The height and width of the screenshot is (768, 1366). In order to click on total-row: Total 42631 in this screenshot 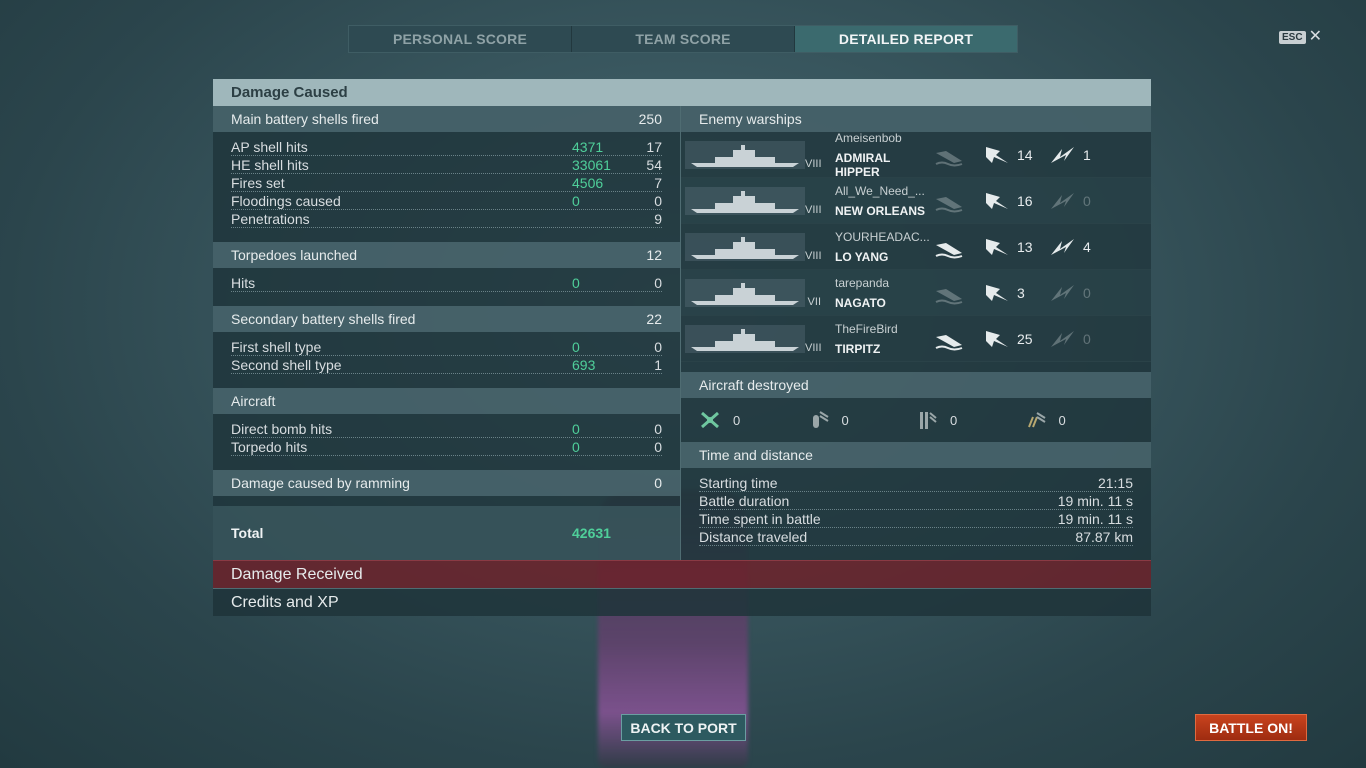, I will do `click(446, 533)`.